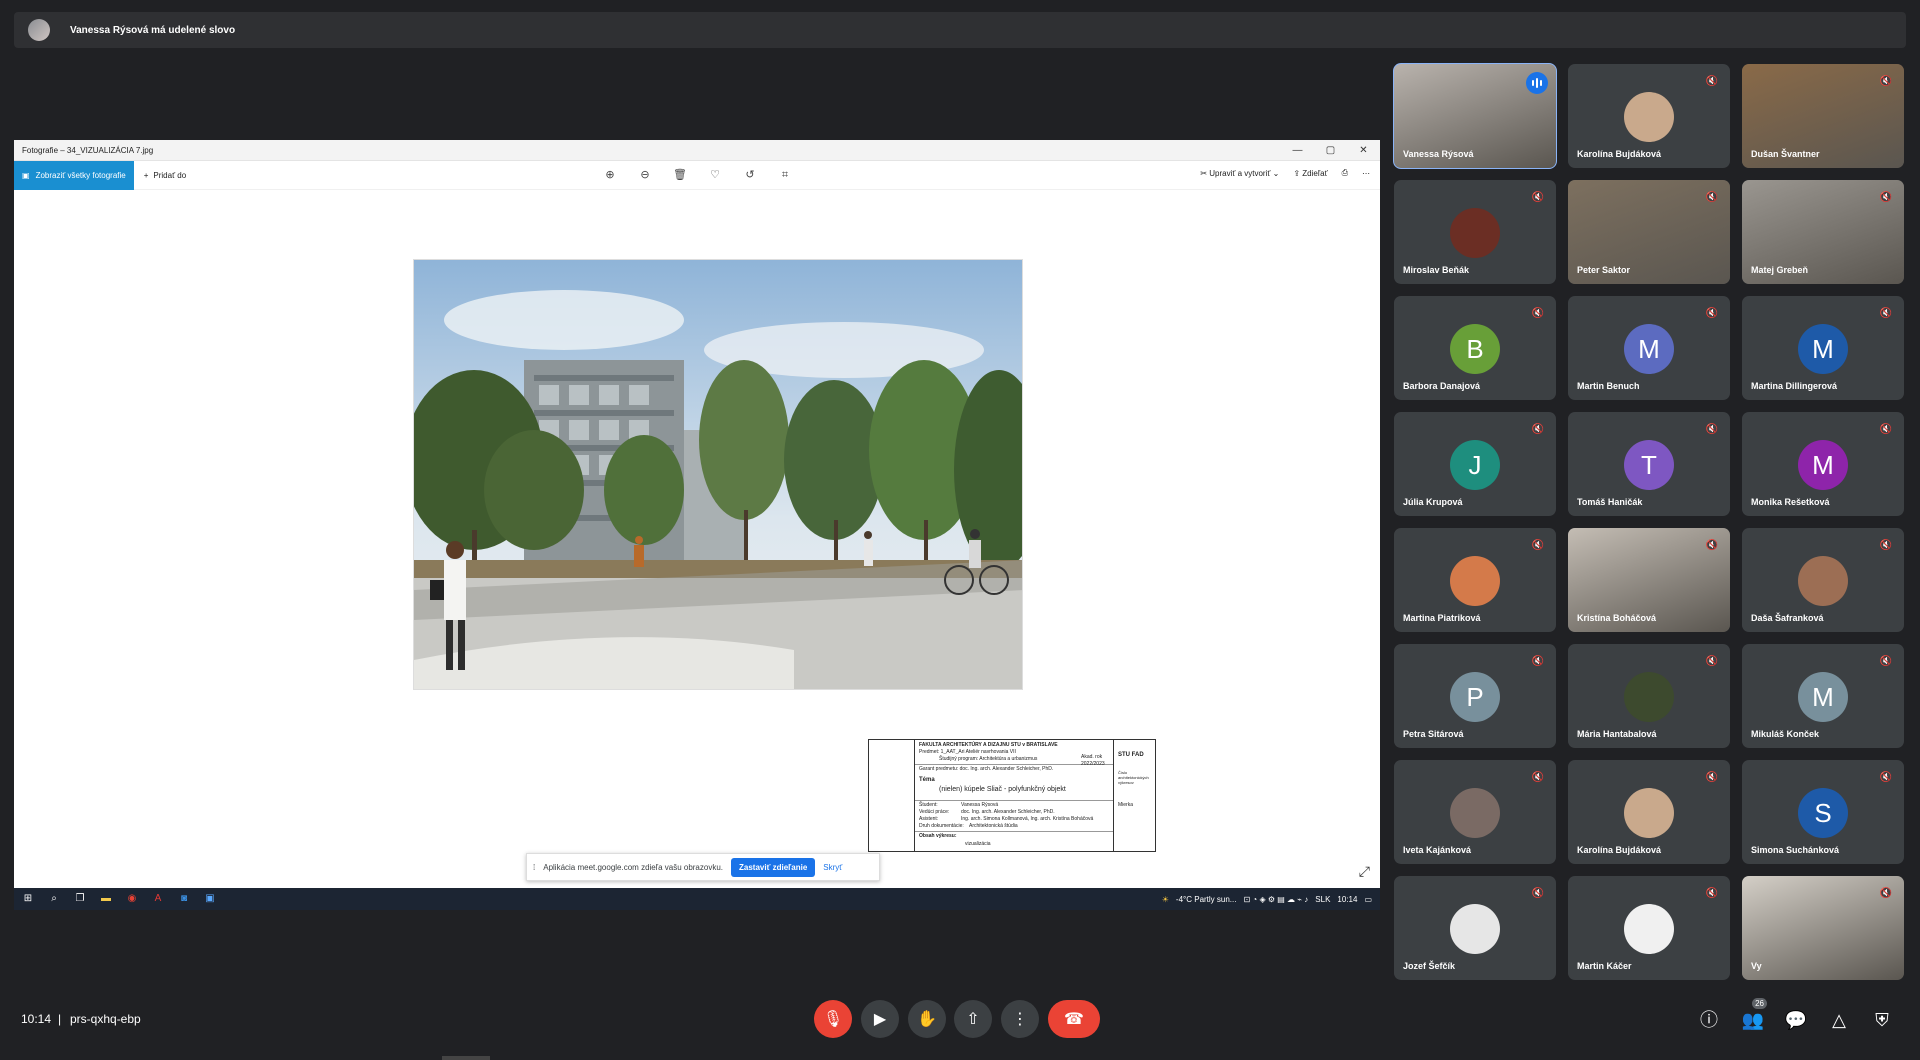  What do you see at coordinates (1709, 1020) in the screenshot?
I see `meeting-info-icon: ⓘ` at bounding box center [1709, 1020].